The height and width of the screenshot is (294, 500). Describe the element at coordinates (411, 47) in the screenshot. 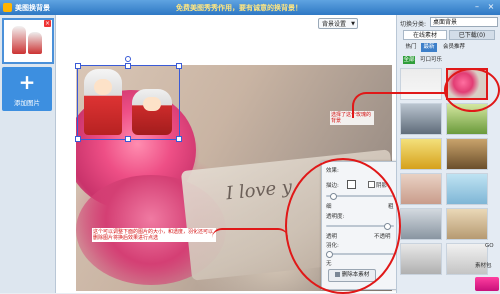

I see `subtab-hot: 热门` at that location.